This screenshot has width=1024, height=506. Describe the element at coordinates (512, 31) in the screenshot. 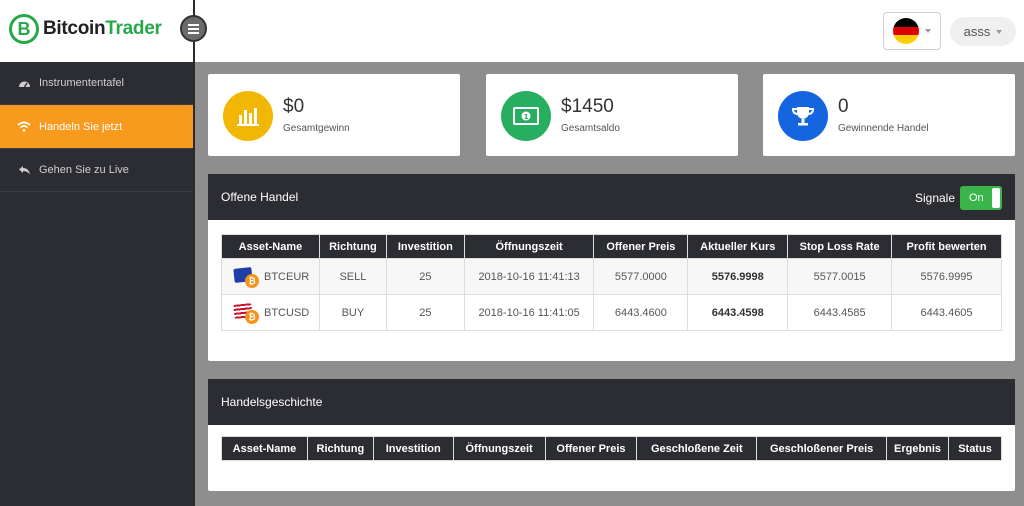

I see `top-bar: B BitcoinTrader asss` at that location.